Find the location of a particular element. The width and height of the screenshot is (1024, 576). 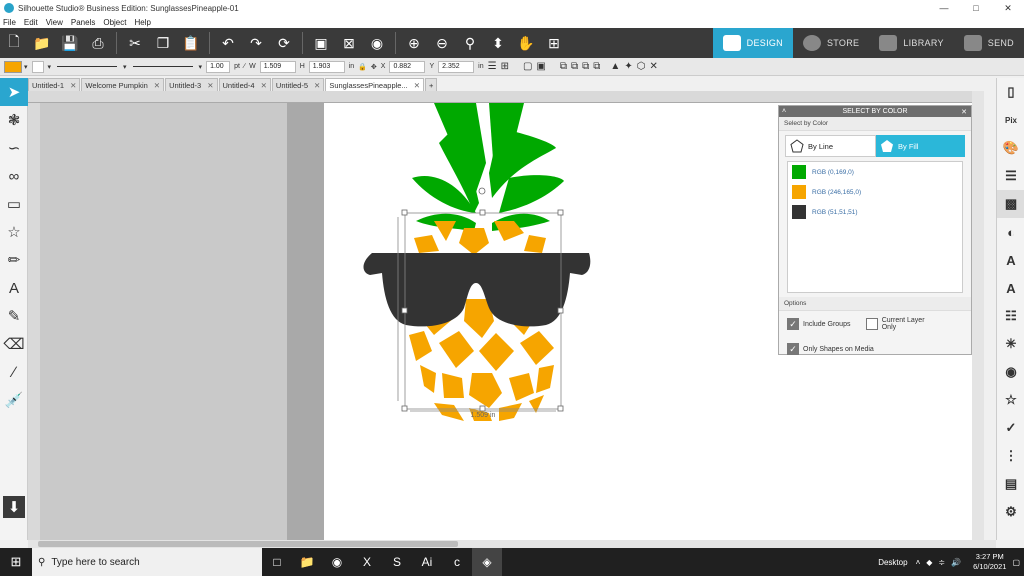

zoom-in-icon: ⊕ is located at coordinates (414, 43).